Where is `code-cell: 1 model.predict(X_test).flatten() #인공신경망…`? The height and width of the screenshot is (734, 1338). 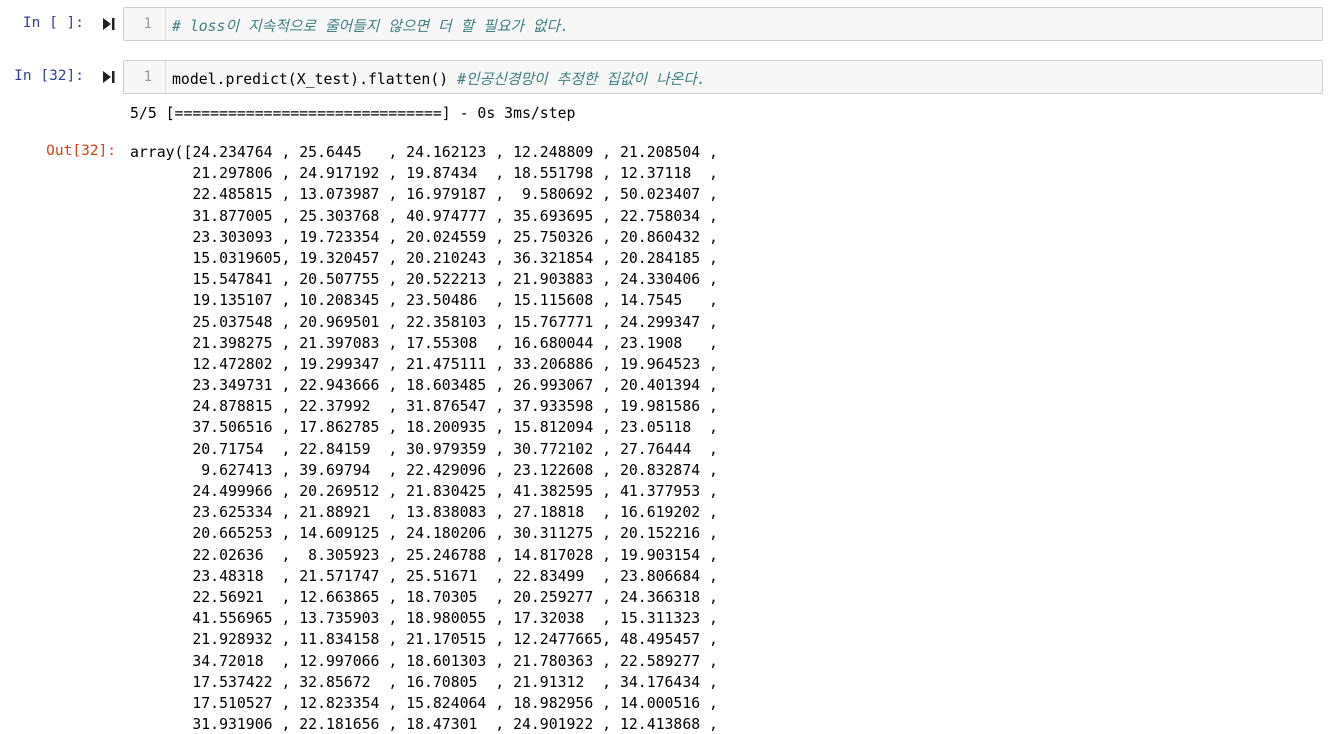
code-cell: 1 model.predict(X_test).flatten() #인공신경망… is located at coordinates (723, 77).